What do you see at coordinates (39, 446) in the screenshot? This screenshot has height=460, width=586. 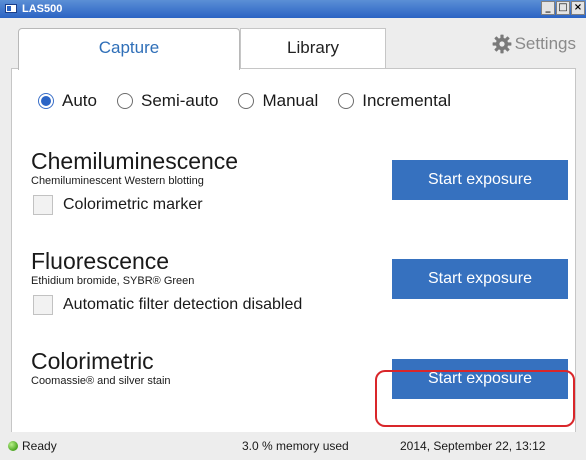 I see `status-state: Ready` at bounding box center [39, 446].